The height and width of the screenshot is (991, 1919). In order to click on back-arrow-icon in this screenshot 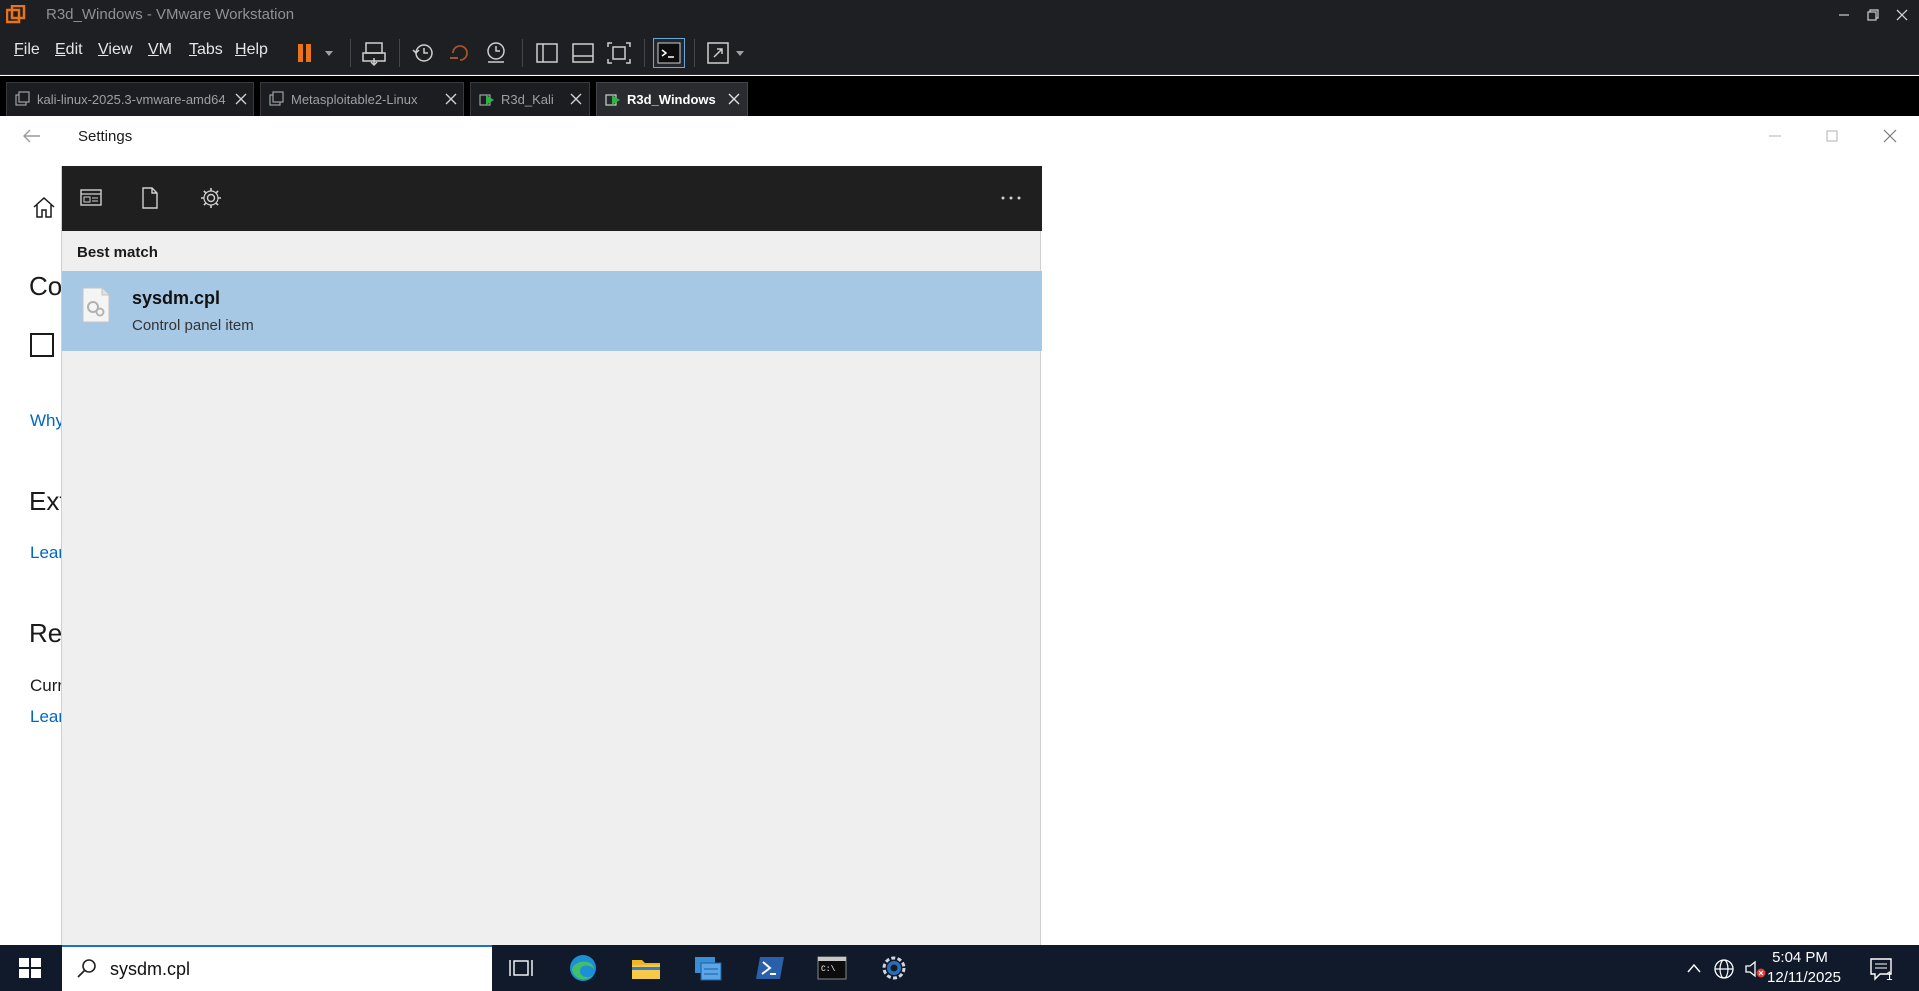, I will do `click(31, 136)`.